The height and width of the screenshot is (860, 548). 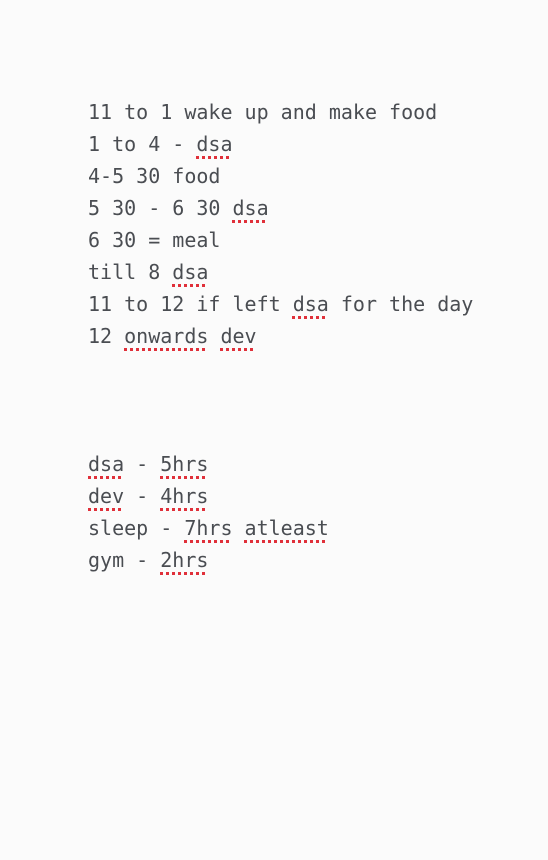 I want to click on misspelled-word: atleast, so click(x=286, y=528).